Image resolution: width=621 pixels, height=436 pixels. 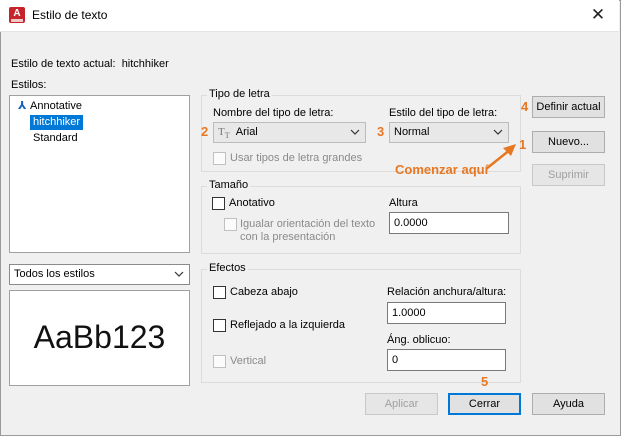 I want to click on help-button: Ayuda, so click(x=568, y=404).